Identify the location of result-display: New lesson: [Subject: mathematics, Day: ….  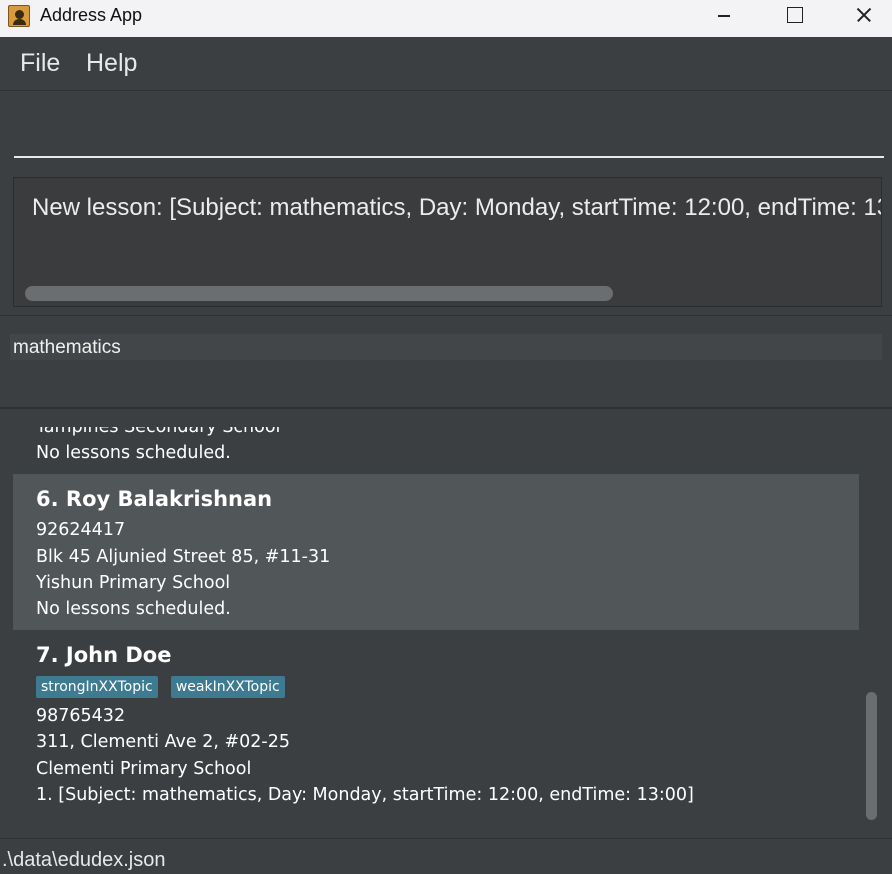
(447, 242).